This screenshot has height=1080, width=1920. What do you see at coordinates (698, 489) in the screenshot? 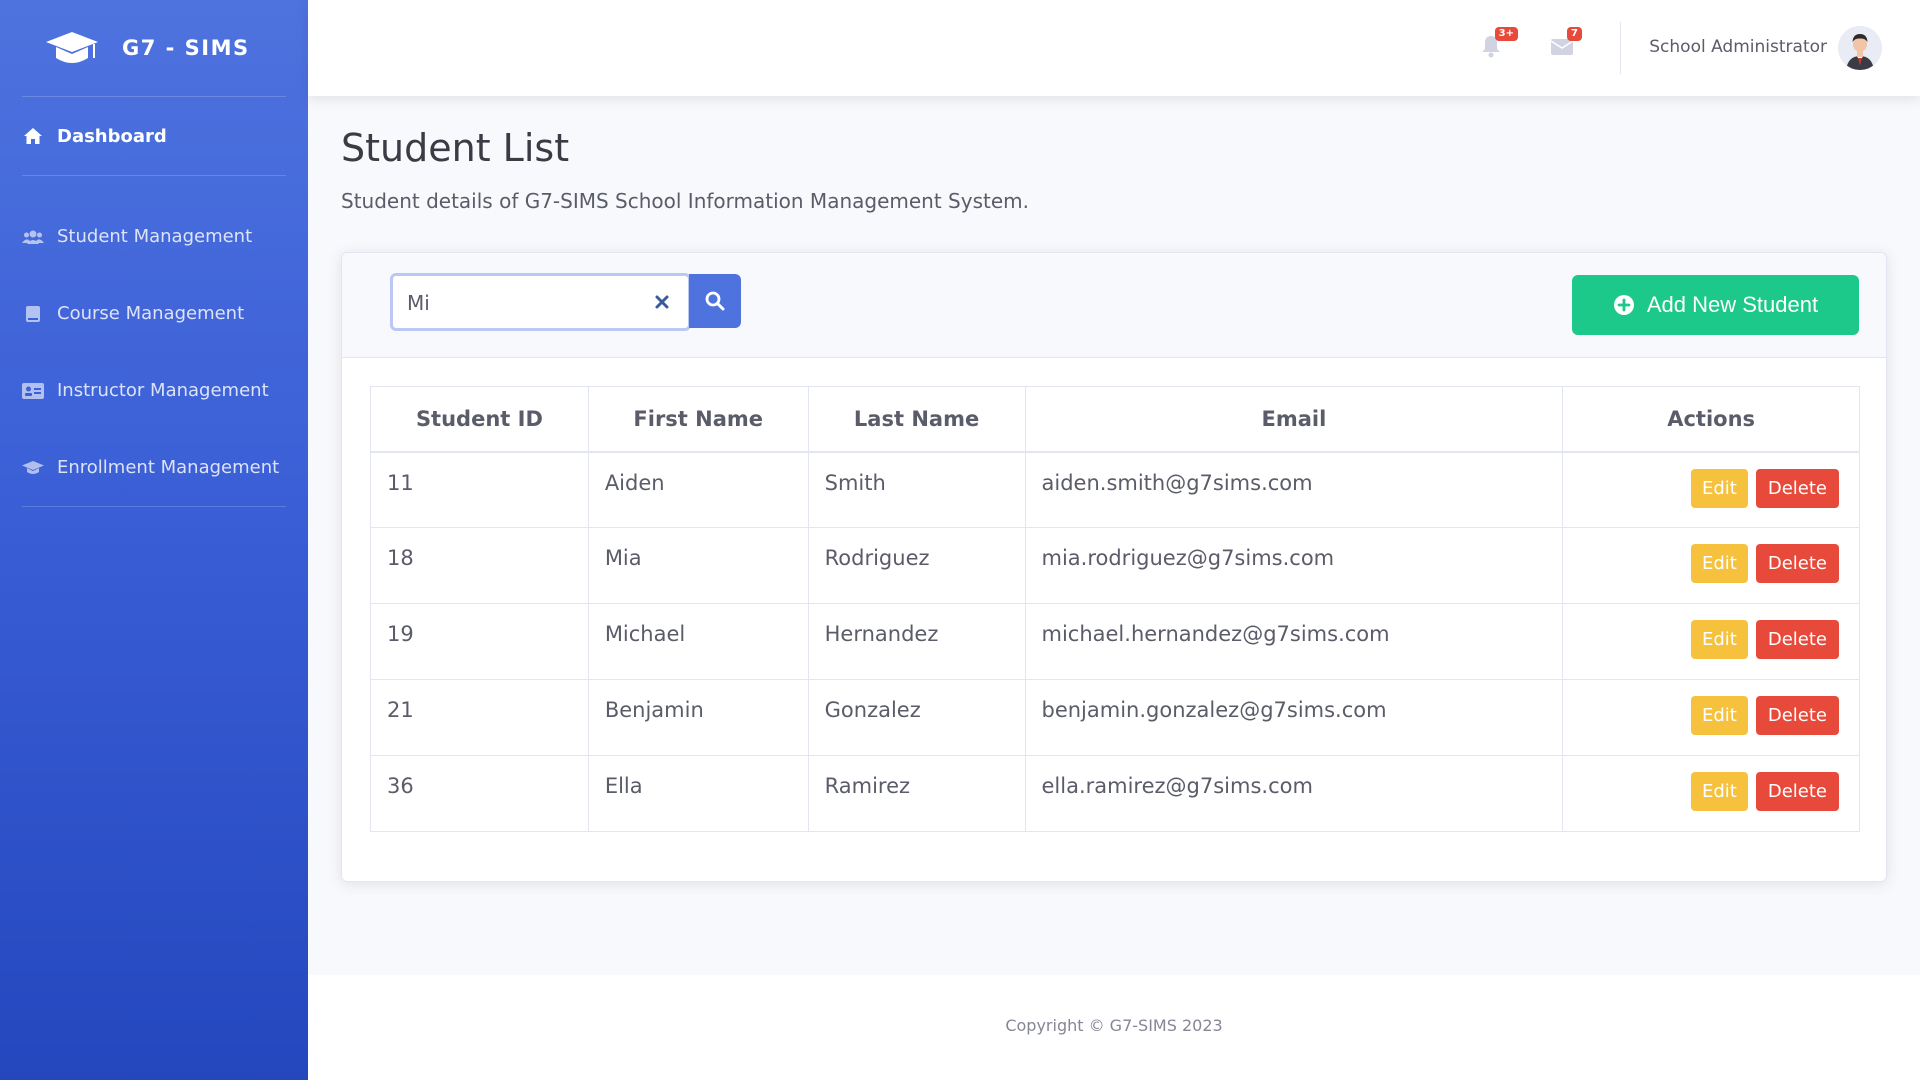
I see `cell-first-name: Aiden` at bounding box center [698, 489].